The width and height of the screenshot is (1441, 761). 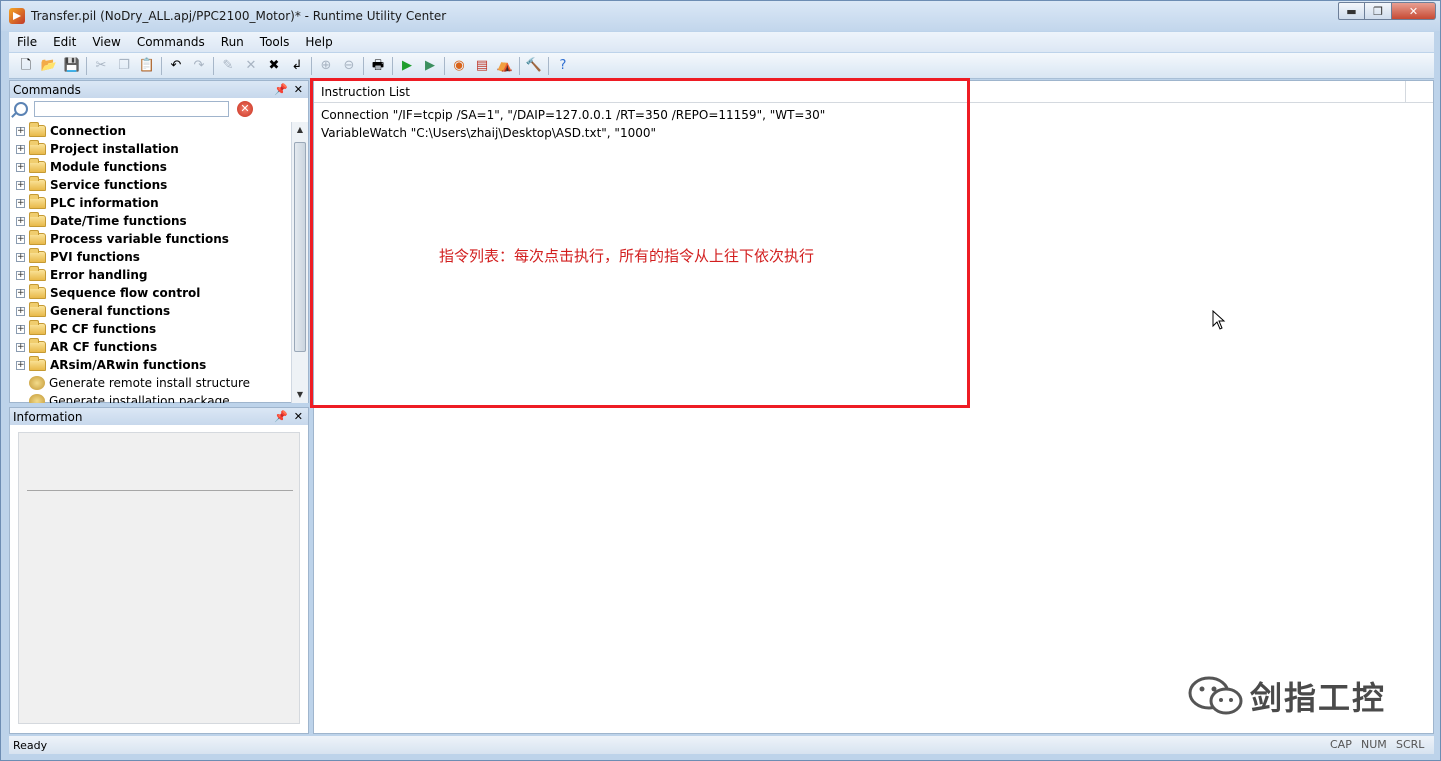 What do you see at coordinates (297, 66) in the screenshot?
I see `enter-icon: ↲` at bounding box center [297, 66].